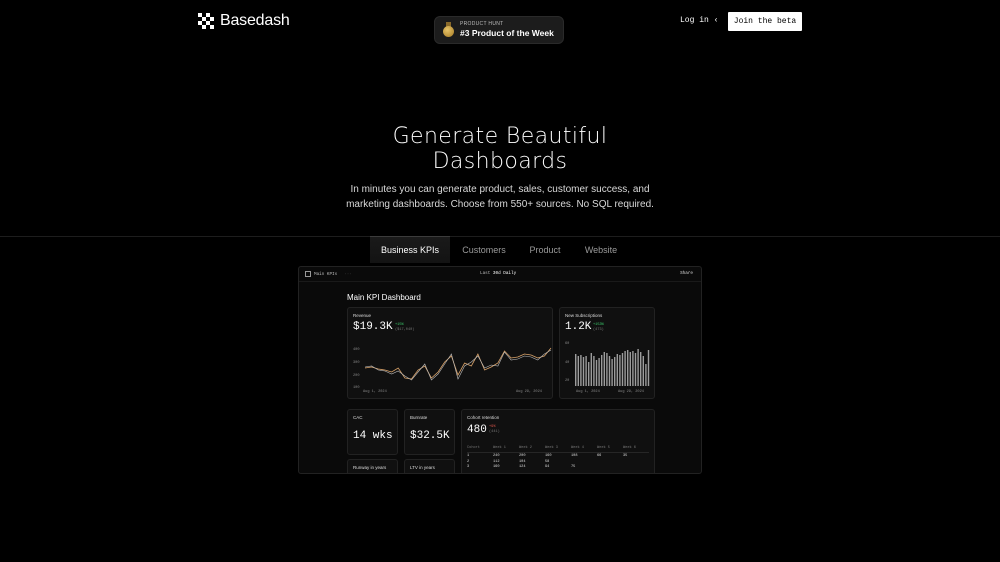  I want to click on subscriptions-prev: (473), so click(598, 330).